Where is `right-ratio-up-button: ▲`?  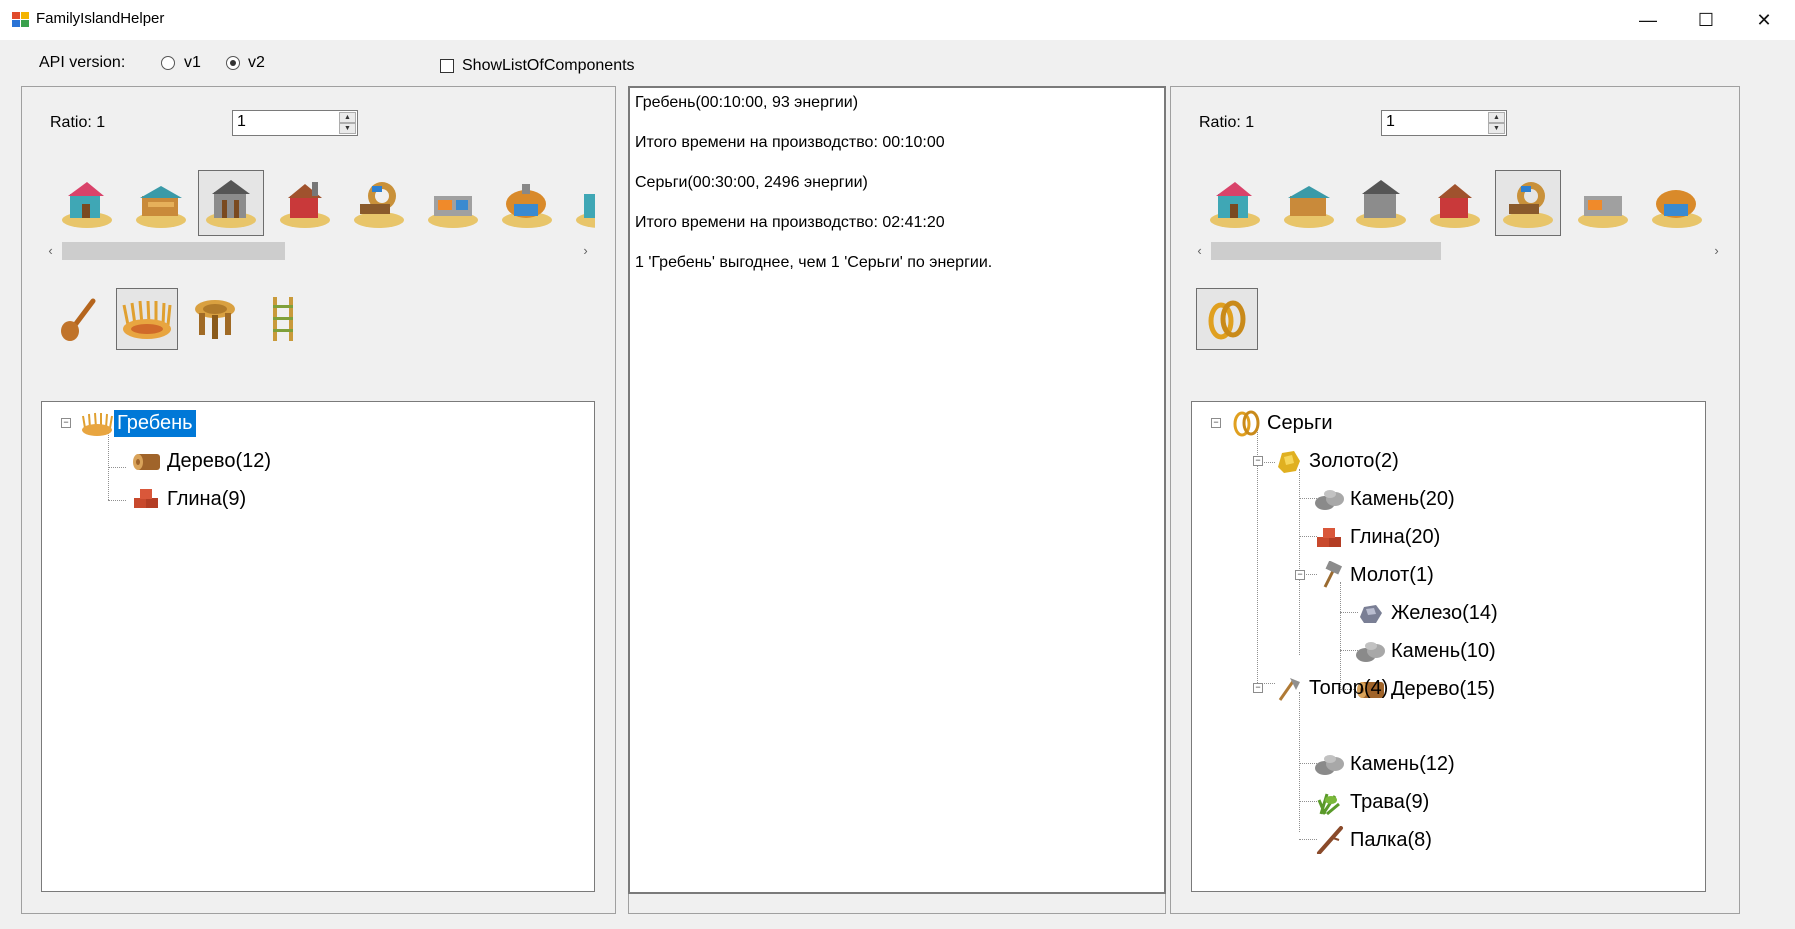 right-ratio-up-button: ▲ is located at coordinates (1496, 117).